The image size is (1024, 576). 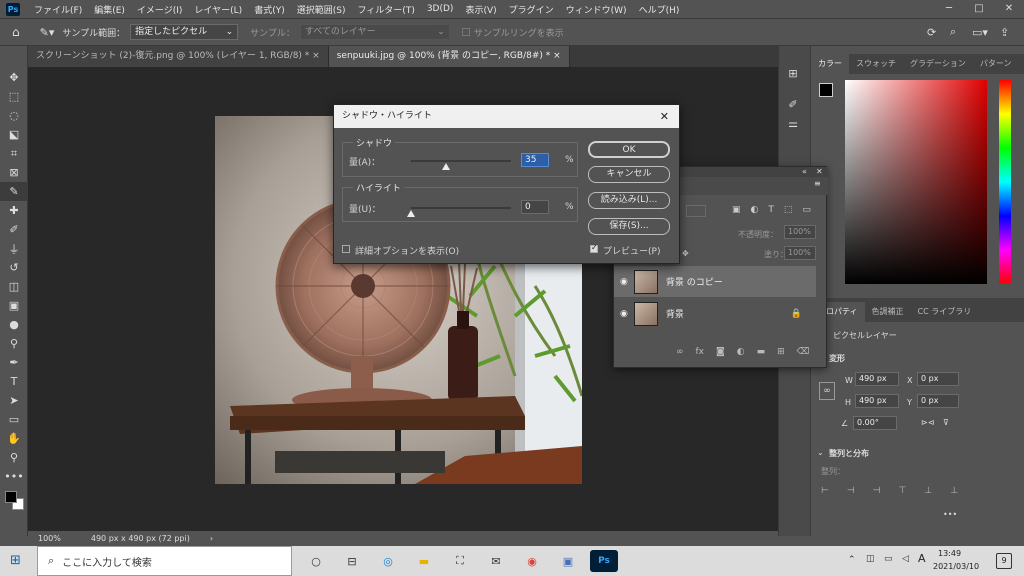 What do you see at coordinates (736, 210) in the screenshot?
I see `pixel-filter-icon: ▣` at bounding box center [736, 210].